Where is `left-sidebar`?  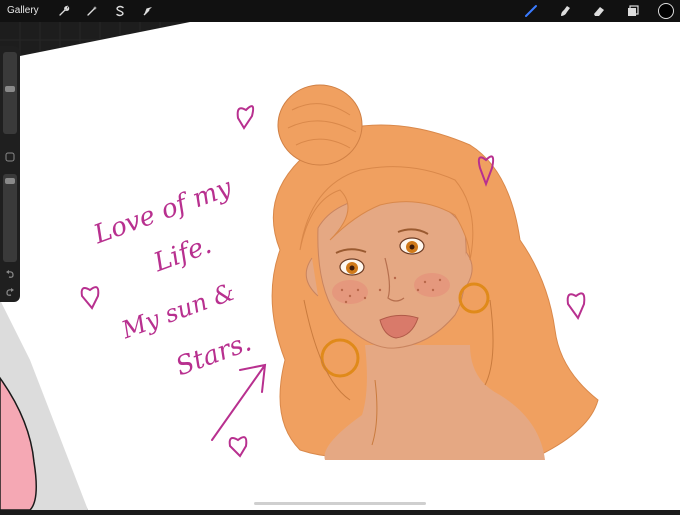
left-sidebar is located at coordinates (10, 174).